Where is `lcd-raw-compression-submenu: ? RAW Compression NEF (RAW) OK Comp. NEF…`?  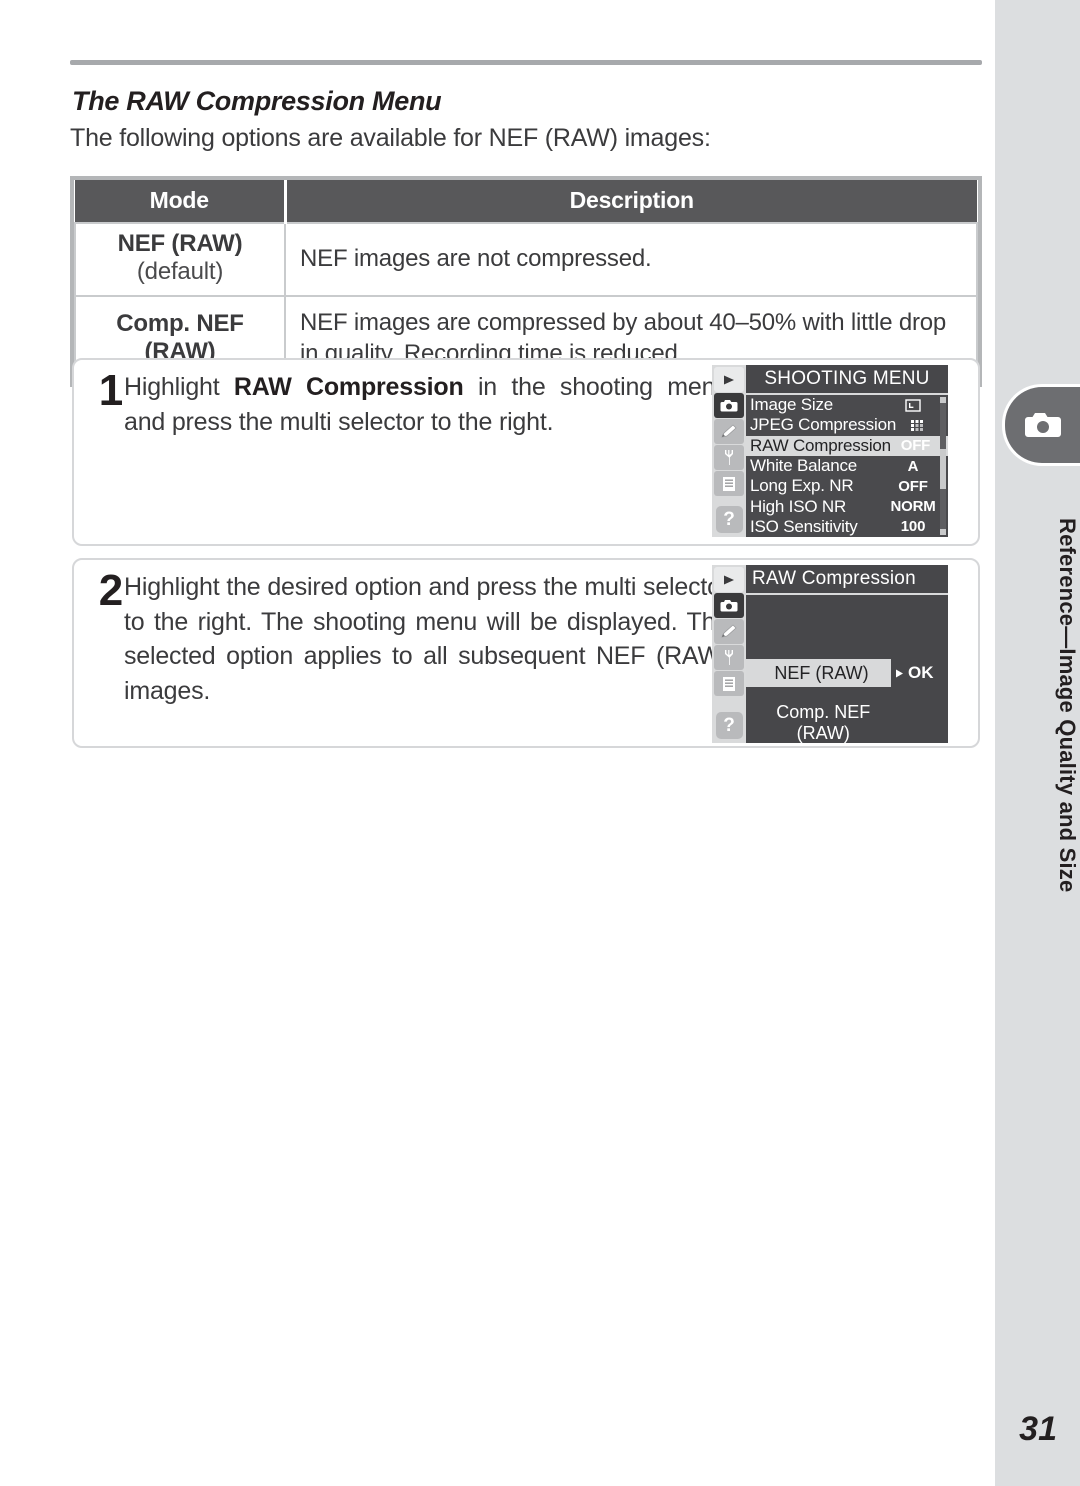
lcd-raw-compression-submenu: ? RAW Compression NEF (RAW) OK Comp. NEF… is located at coordinates (830, 654).